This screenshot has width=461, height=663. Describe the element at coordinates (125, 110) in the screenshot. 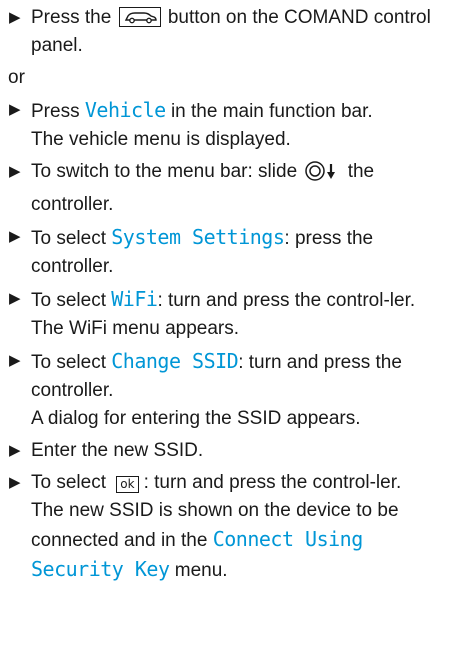

I see `menu-item-vehicle: Vehicle` at that location.